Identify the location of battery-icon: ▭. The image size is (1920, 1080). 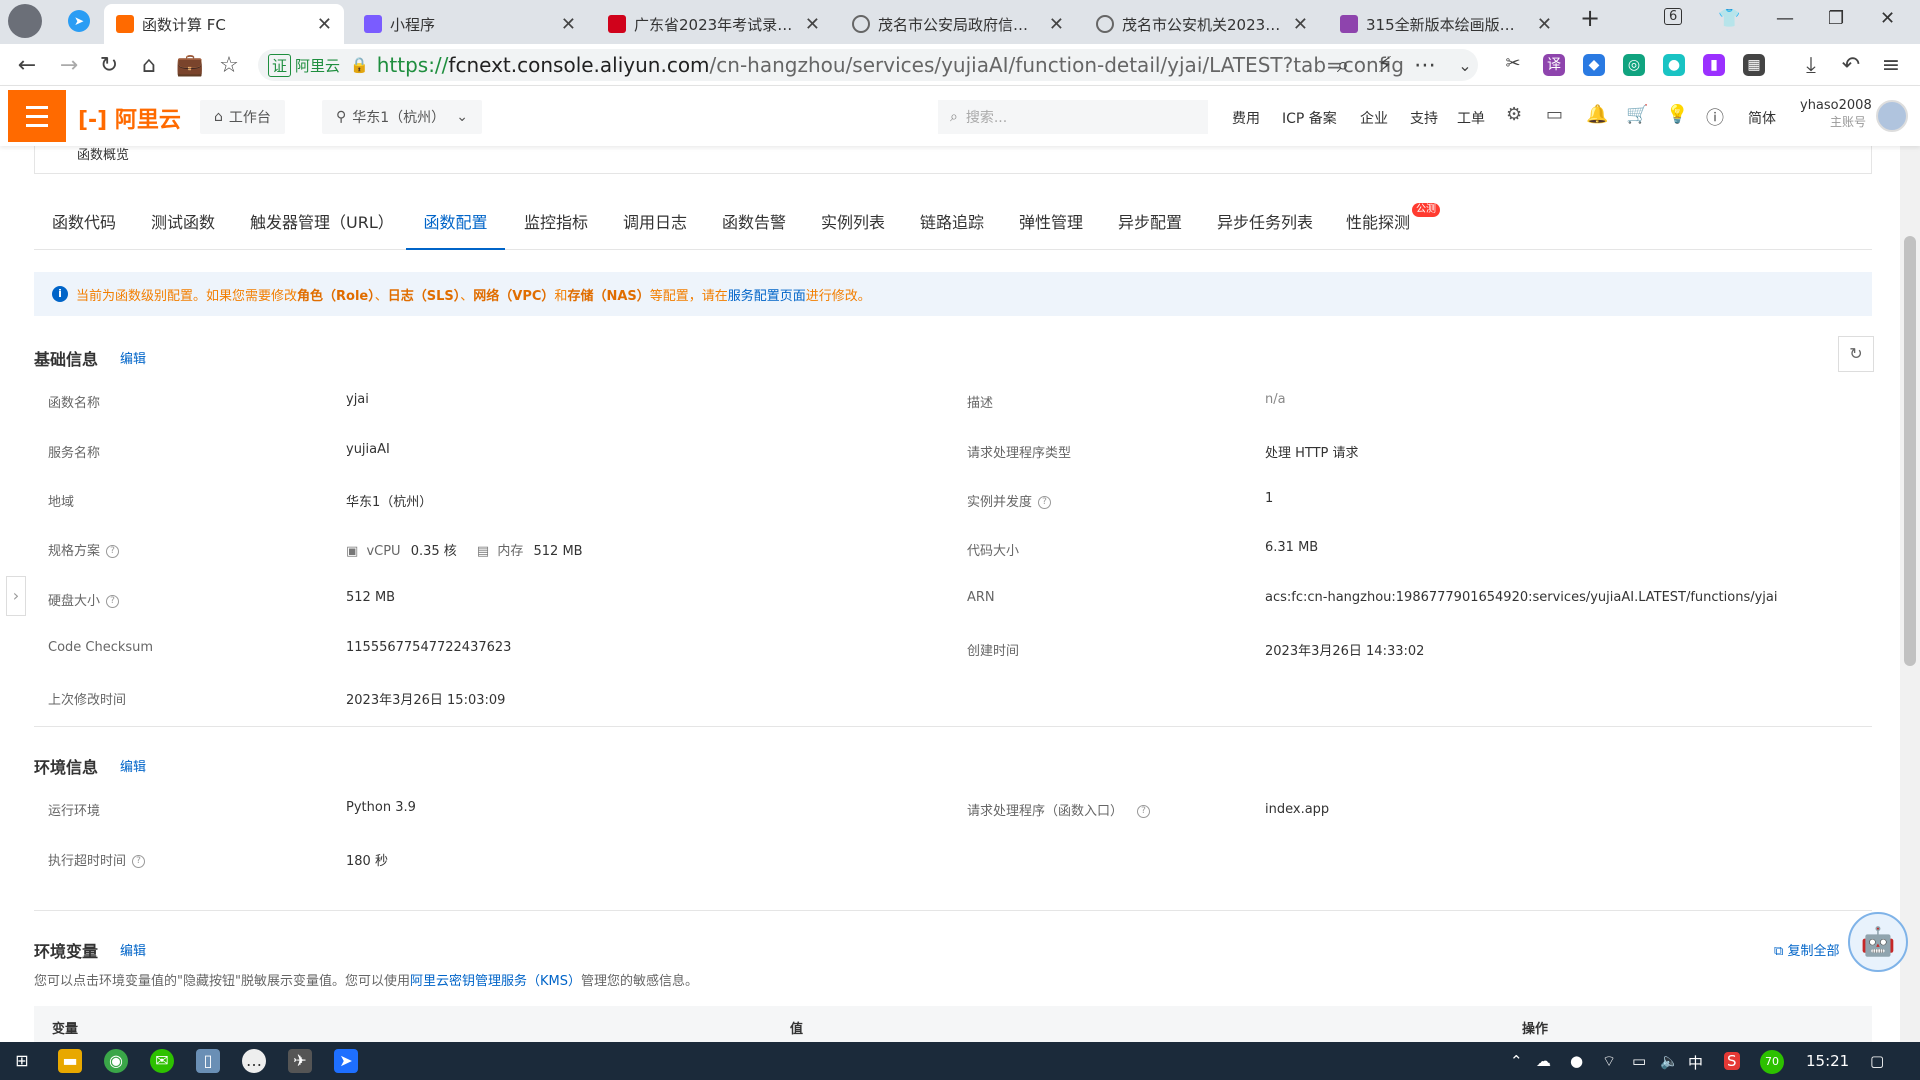
(1639, 1061).